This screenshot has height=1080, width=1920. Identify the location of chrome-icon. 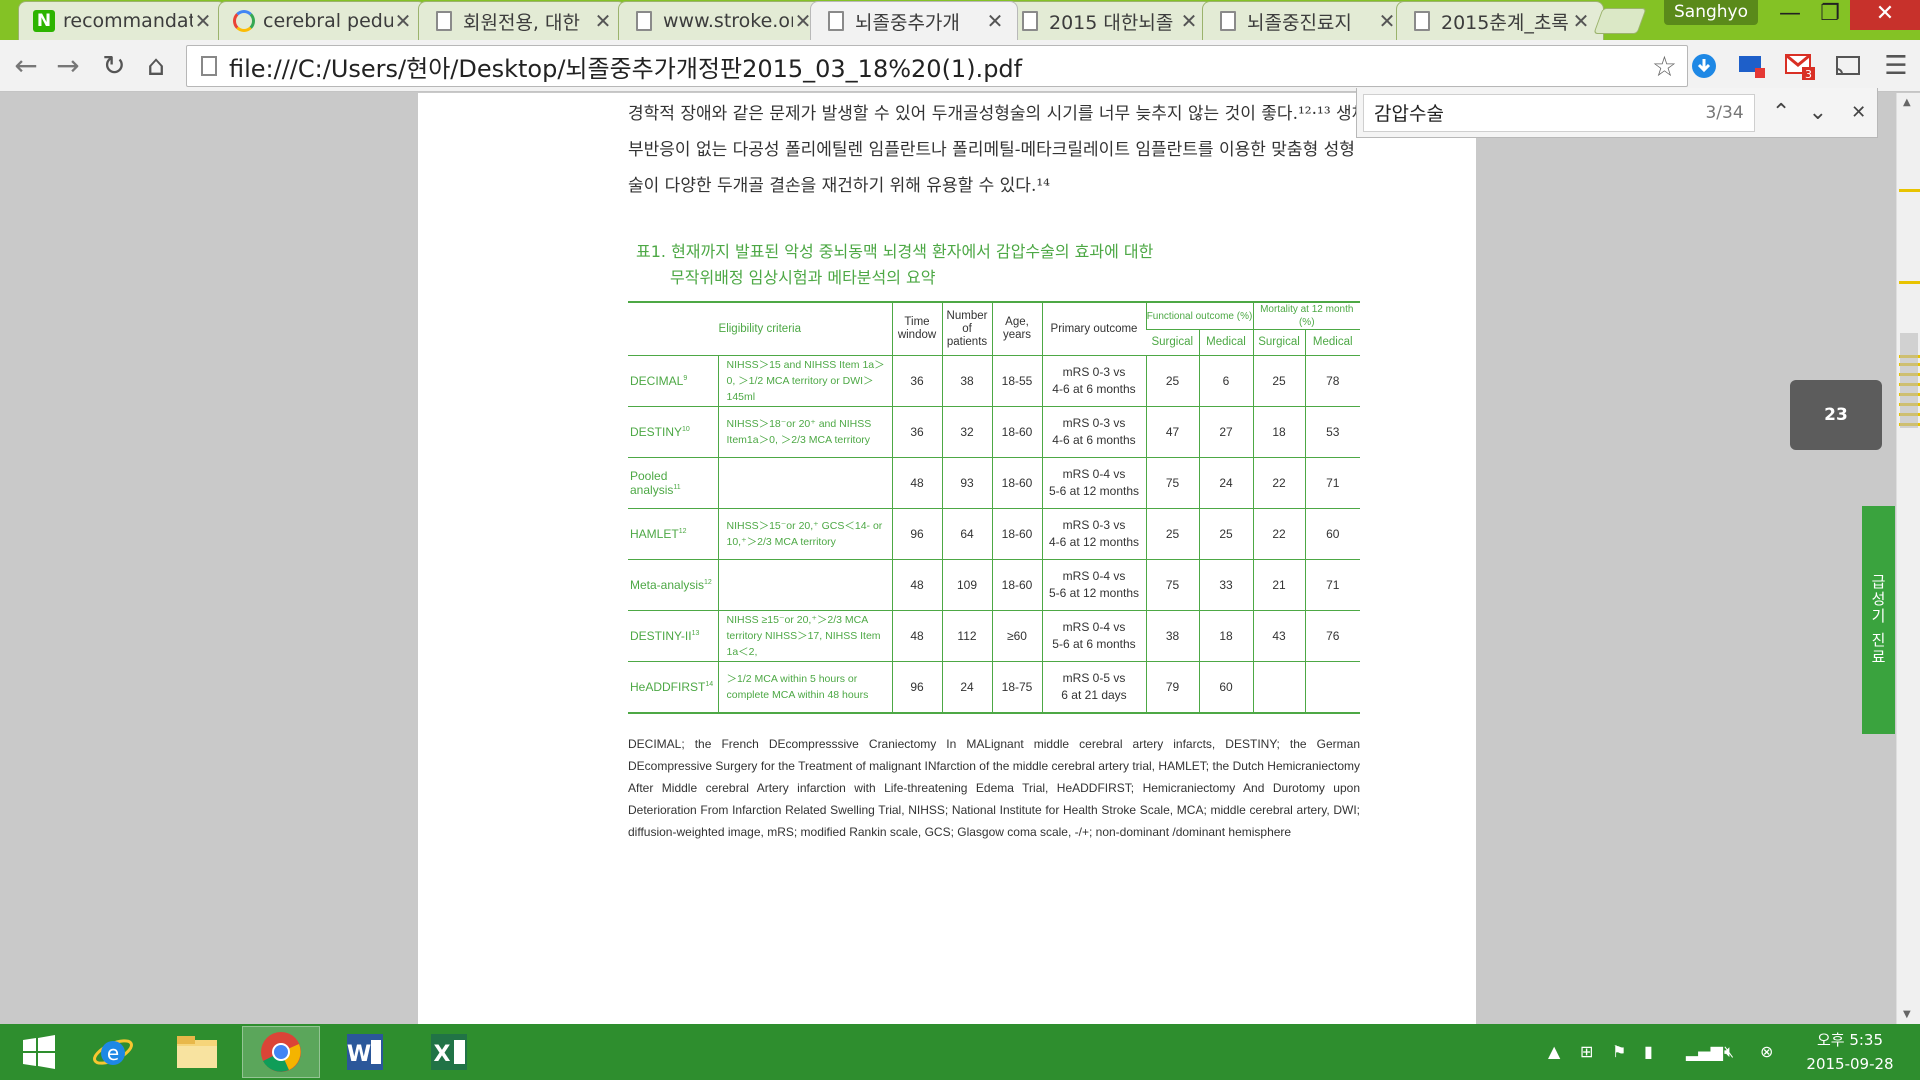
(281, 1052).